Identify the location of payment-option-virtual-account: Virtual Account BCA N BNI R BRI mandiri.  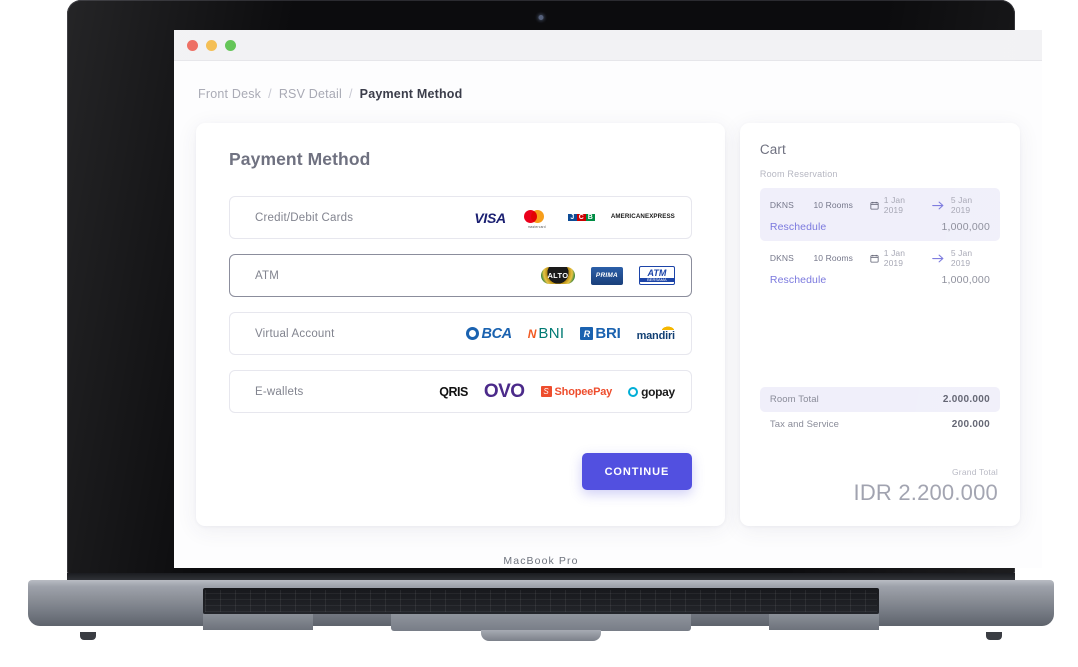
(460, 333).